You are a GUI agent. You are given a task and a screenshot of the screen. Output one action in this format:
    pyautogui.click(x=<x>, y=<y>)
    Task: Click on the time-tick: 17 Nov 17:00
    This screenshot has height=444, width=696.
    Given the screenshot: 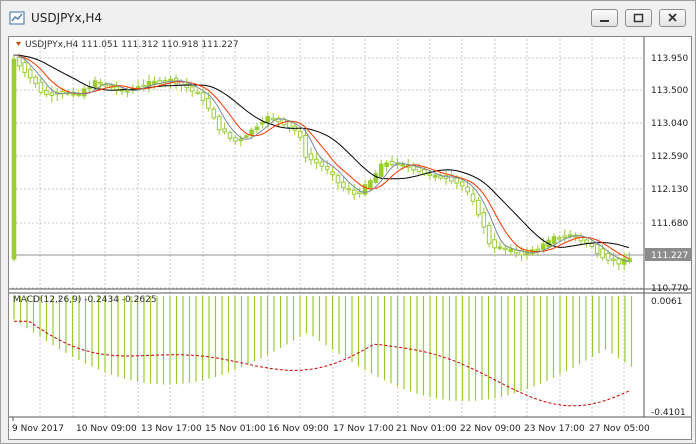 What is the action you would take?
    pyautogui.click(x=363, y=429)
    